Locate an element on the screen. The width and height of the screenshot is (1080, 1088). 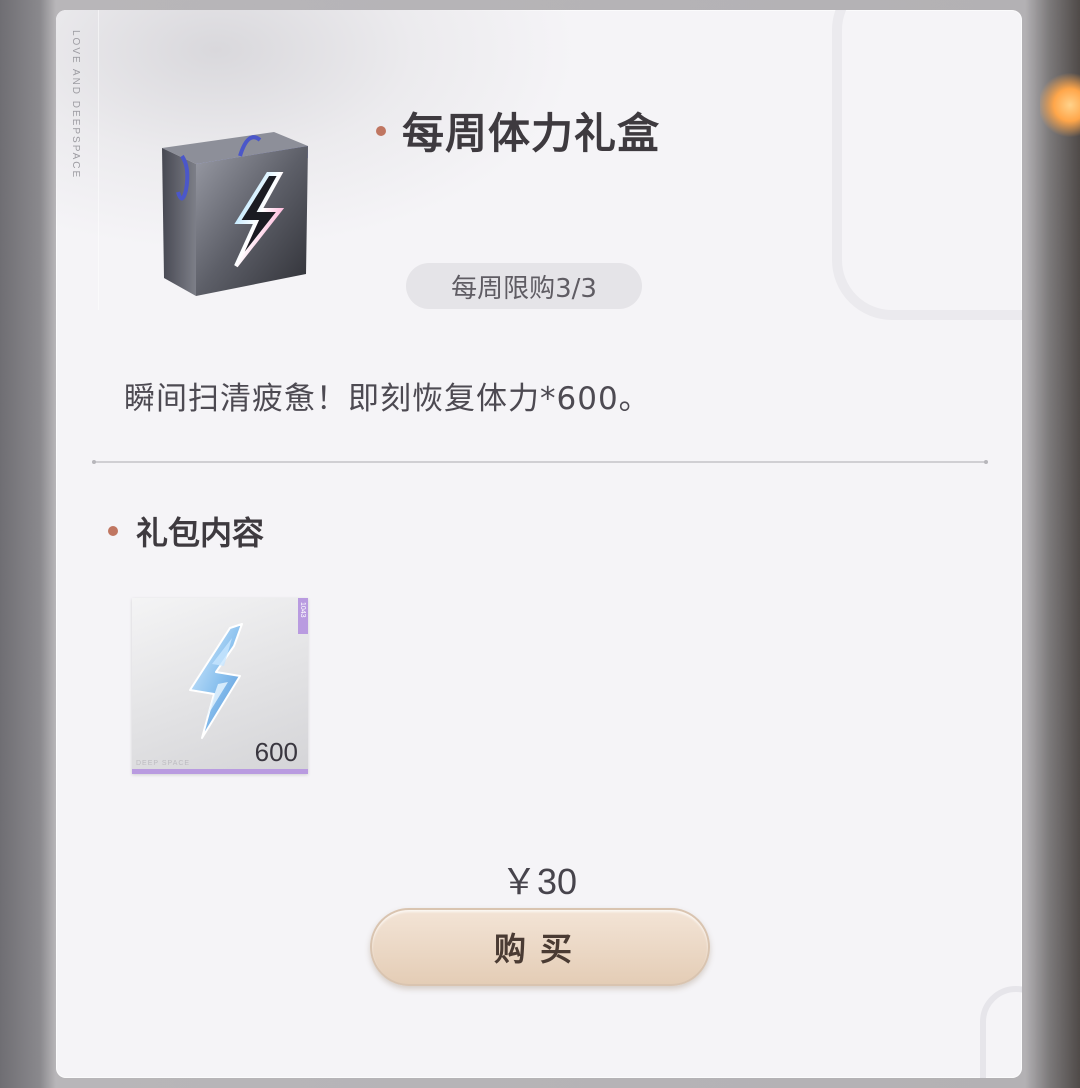
reward-quantity: 600 is located at coordinates (276, 752).